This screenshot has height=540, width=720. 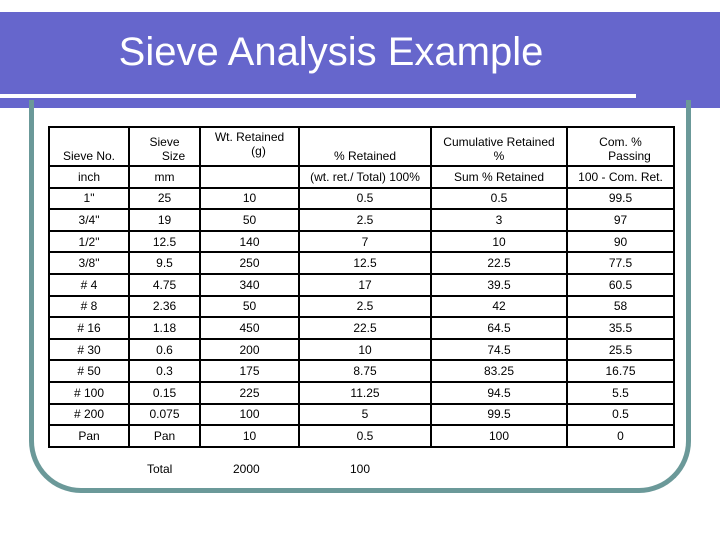 I want to click on table-row: # 100 0.15 225 11.25 94.5 5.5, so click(x=361, y=392).